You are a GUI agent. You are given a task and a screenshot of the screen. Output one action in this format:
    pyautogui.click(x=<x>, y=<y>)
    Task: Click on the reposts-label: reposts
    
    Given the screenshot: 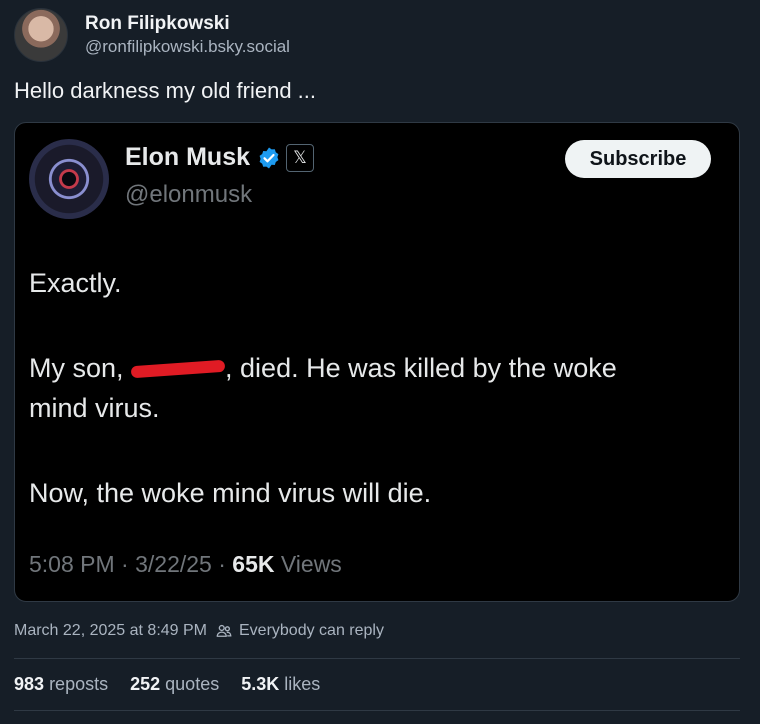 What is the action you would take?
    pyautogui.click(x=79, y=684)
    